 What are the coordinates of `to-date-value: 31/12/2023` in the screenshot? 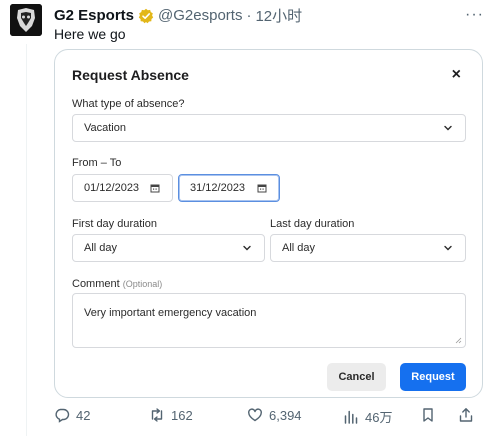 It's located at (218, 188).